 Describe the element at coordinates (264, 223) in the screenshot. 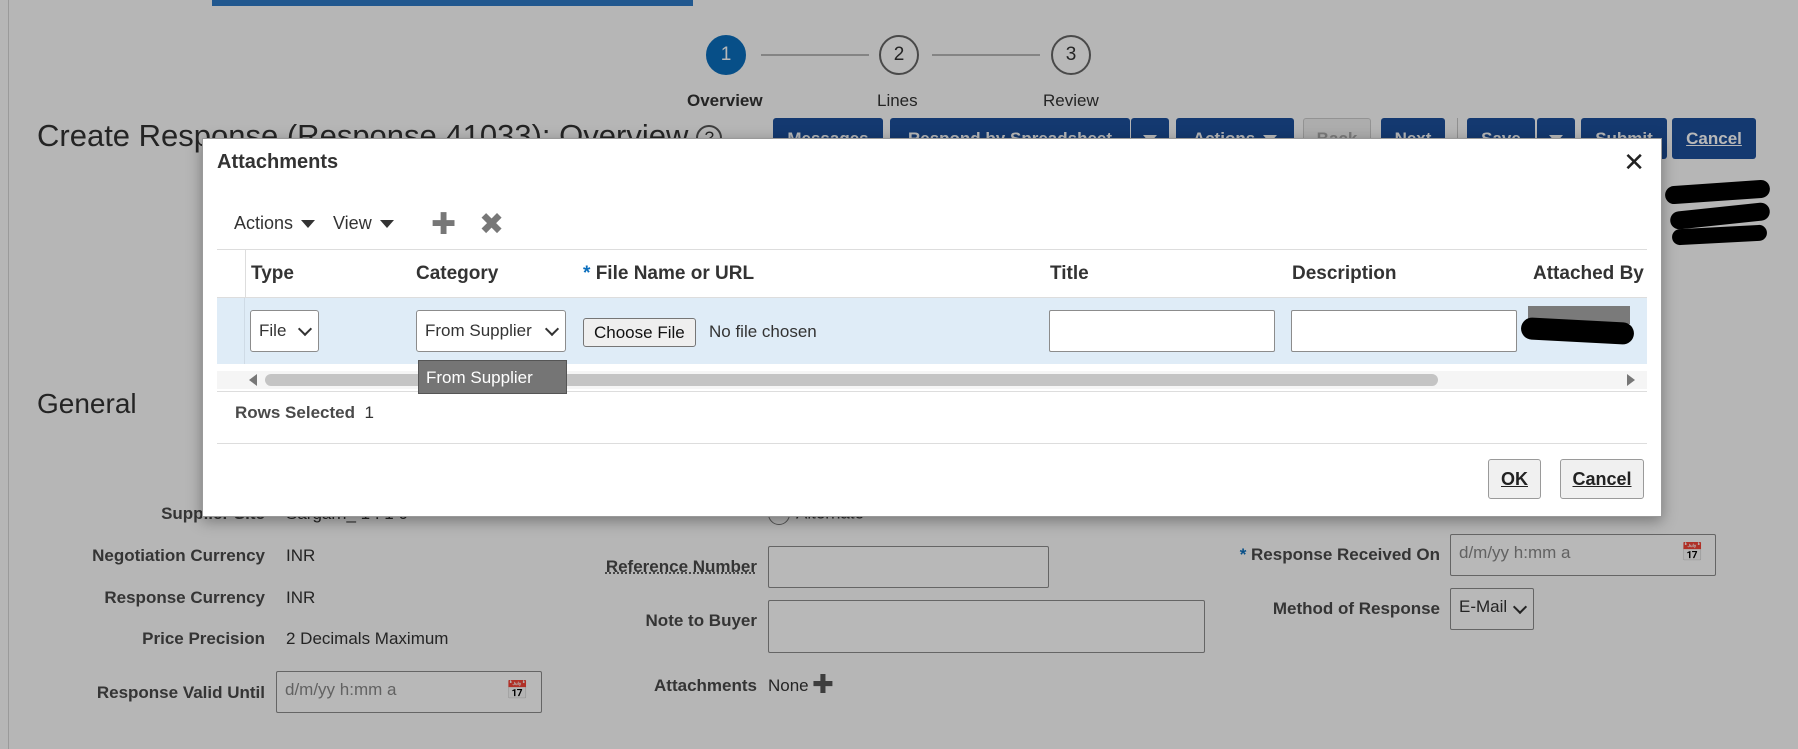

I see `actions-menu-label: Actions` at that location.